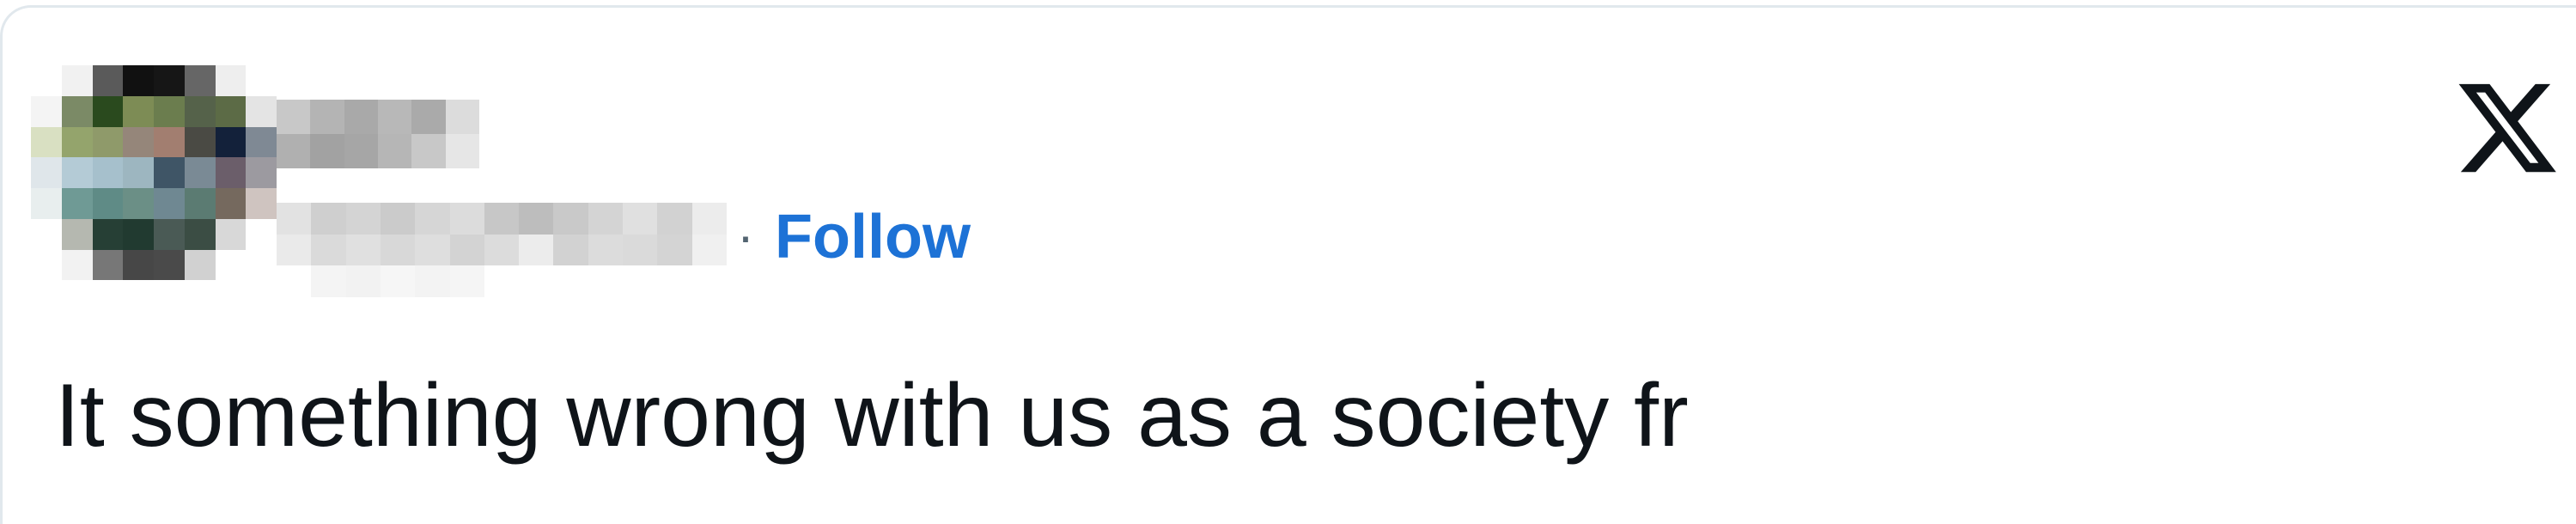 The image size is (2576, 524). I want to click on author-name-redacted, so click(378, 134).